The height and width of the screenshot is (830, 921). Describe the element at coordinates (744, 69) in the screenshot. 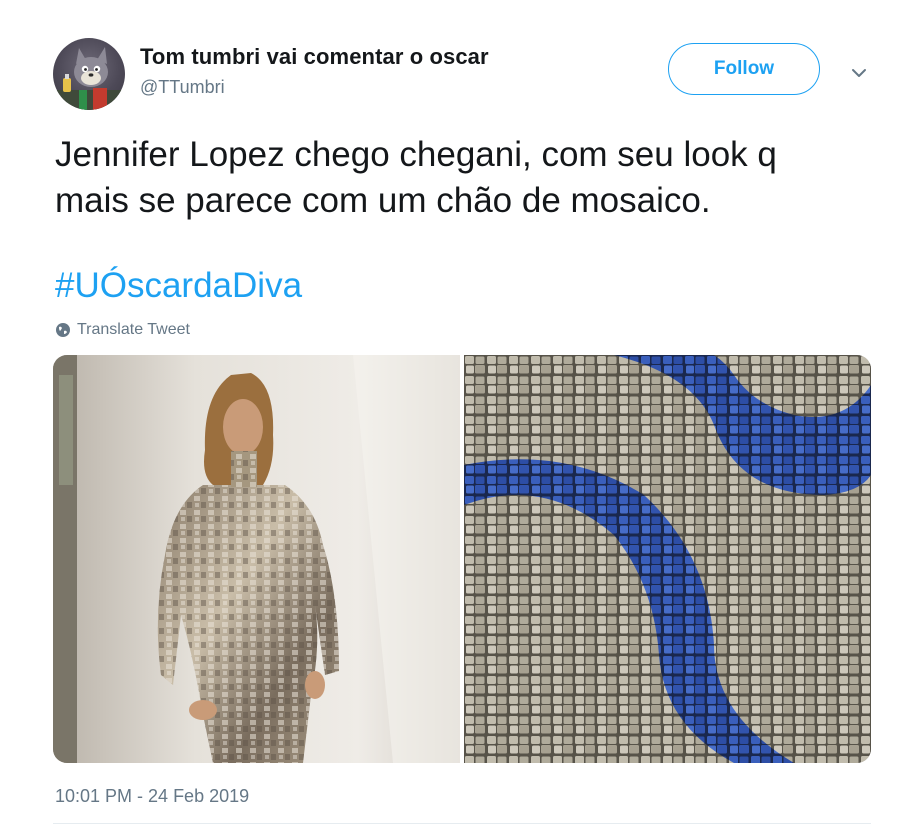

I see `follow-button: Follow` at that location.